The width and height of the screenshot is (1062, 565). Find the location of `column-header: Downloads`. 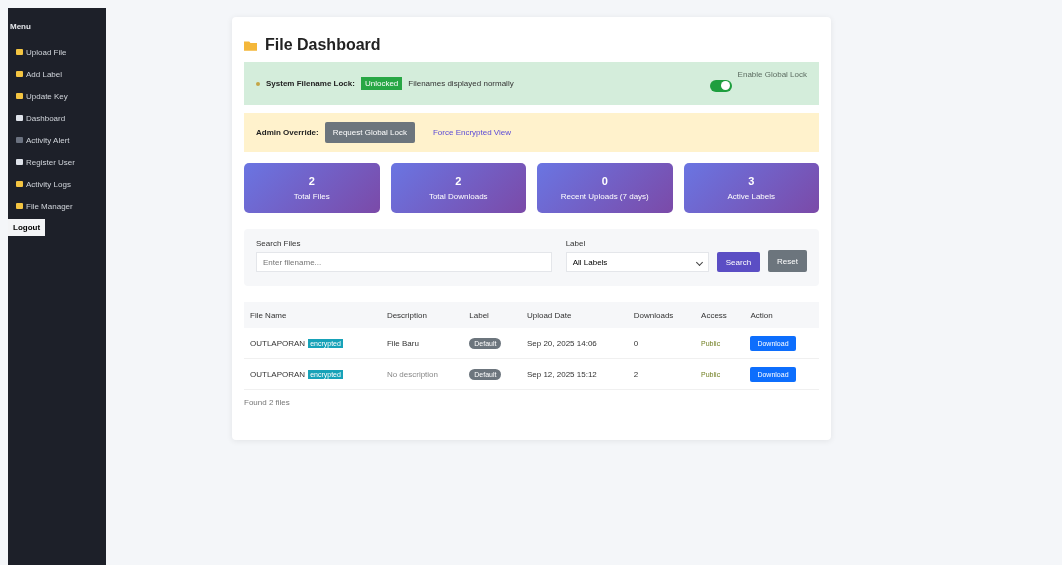

column-header: Downloads is located at coordinates (661, 315).